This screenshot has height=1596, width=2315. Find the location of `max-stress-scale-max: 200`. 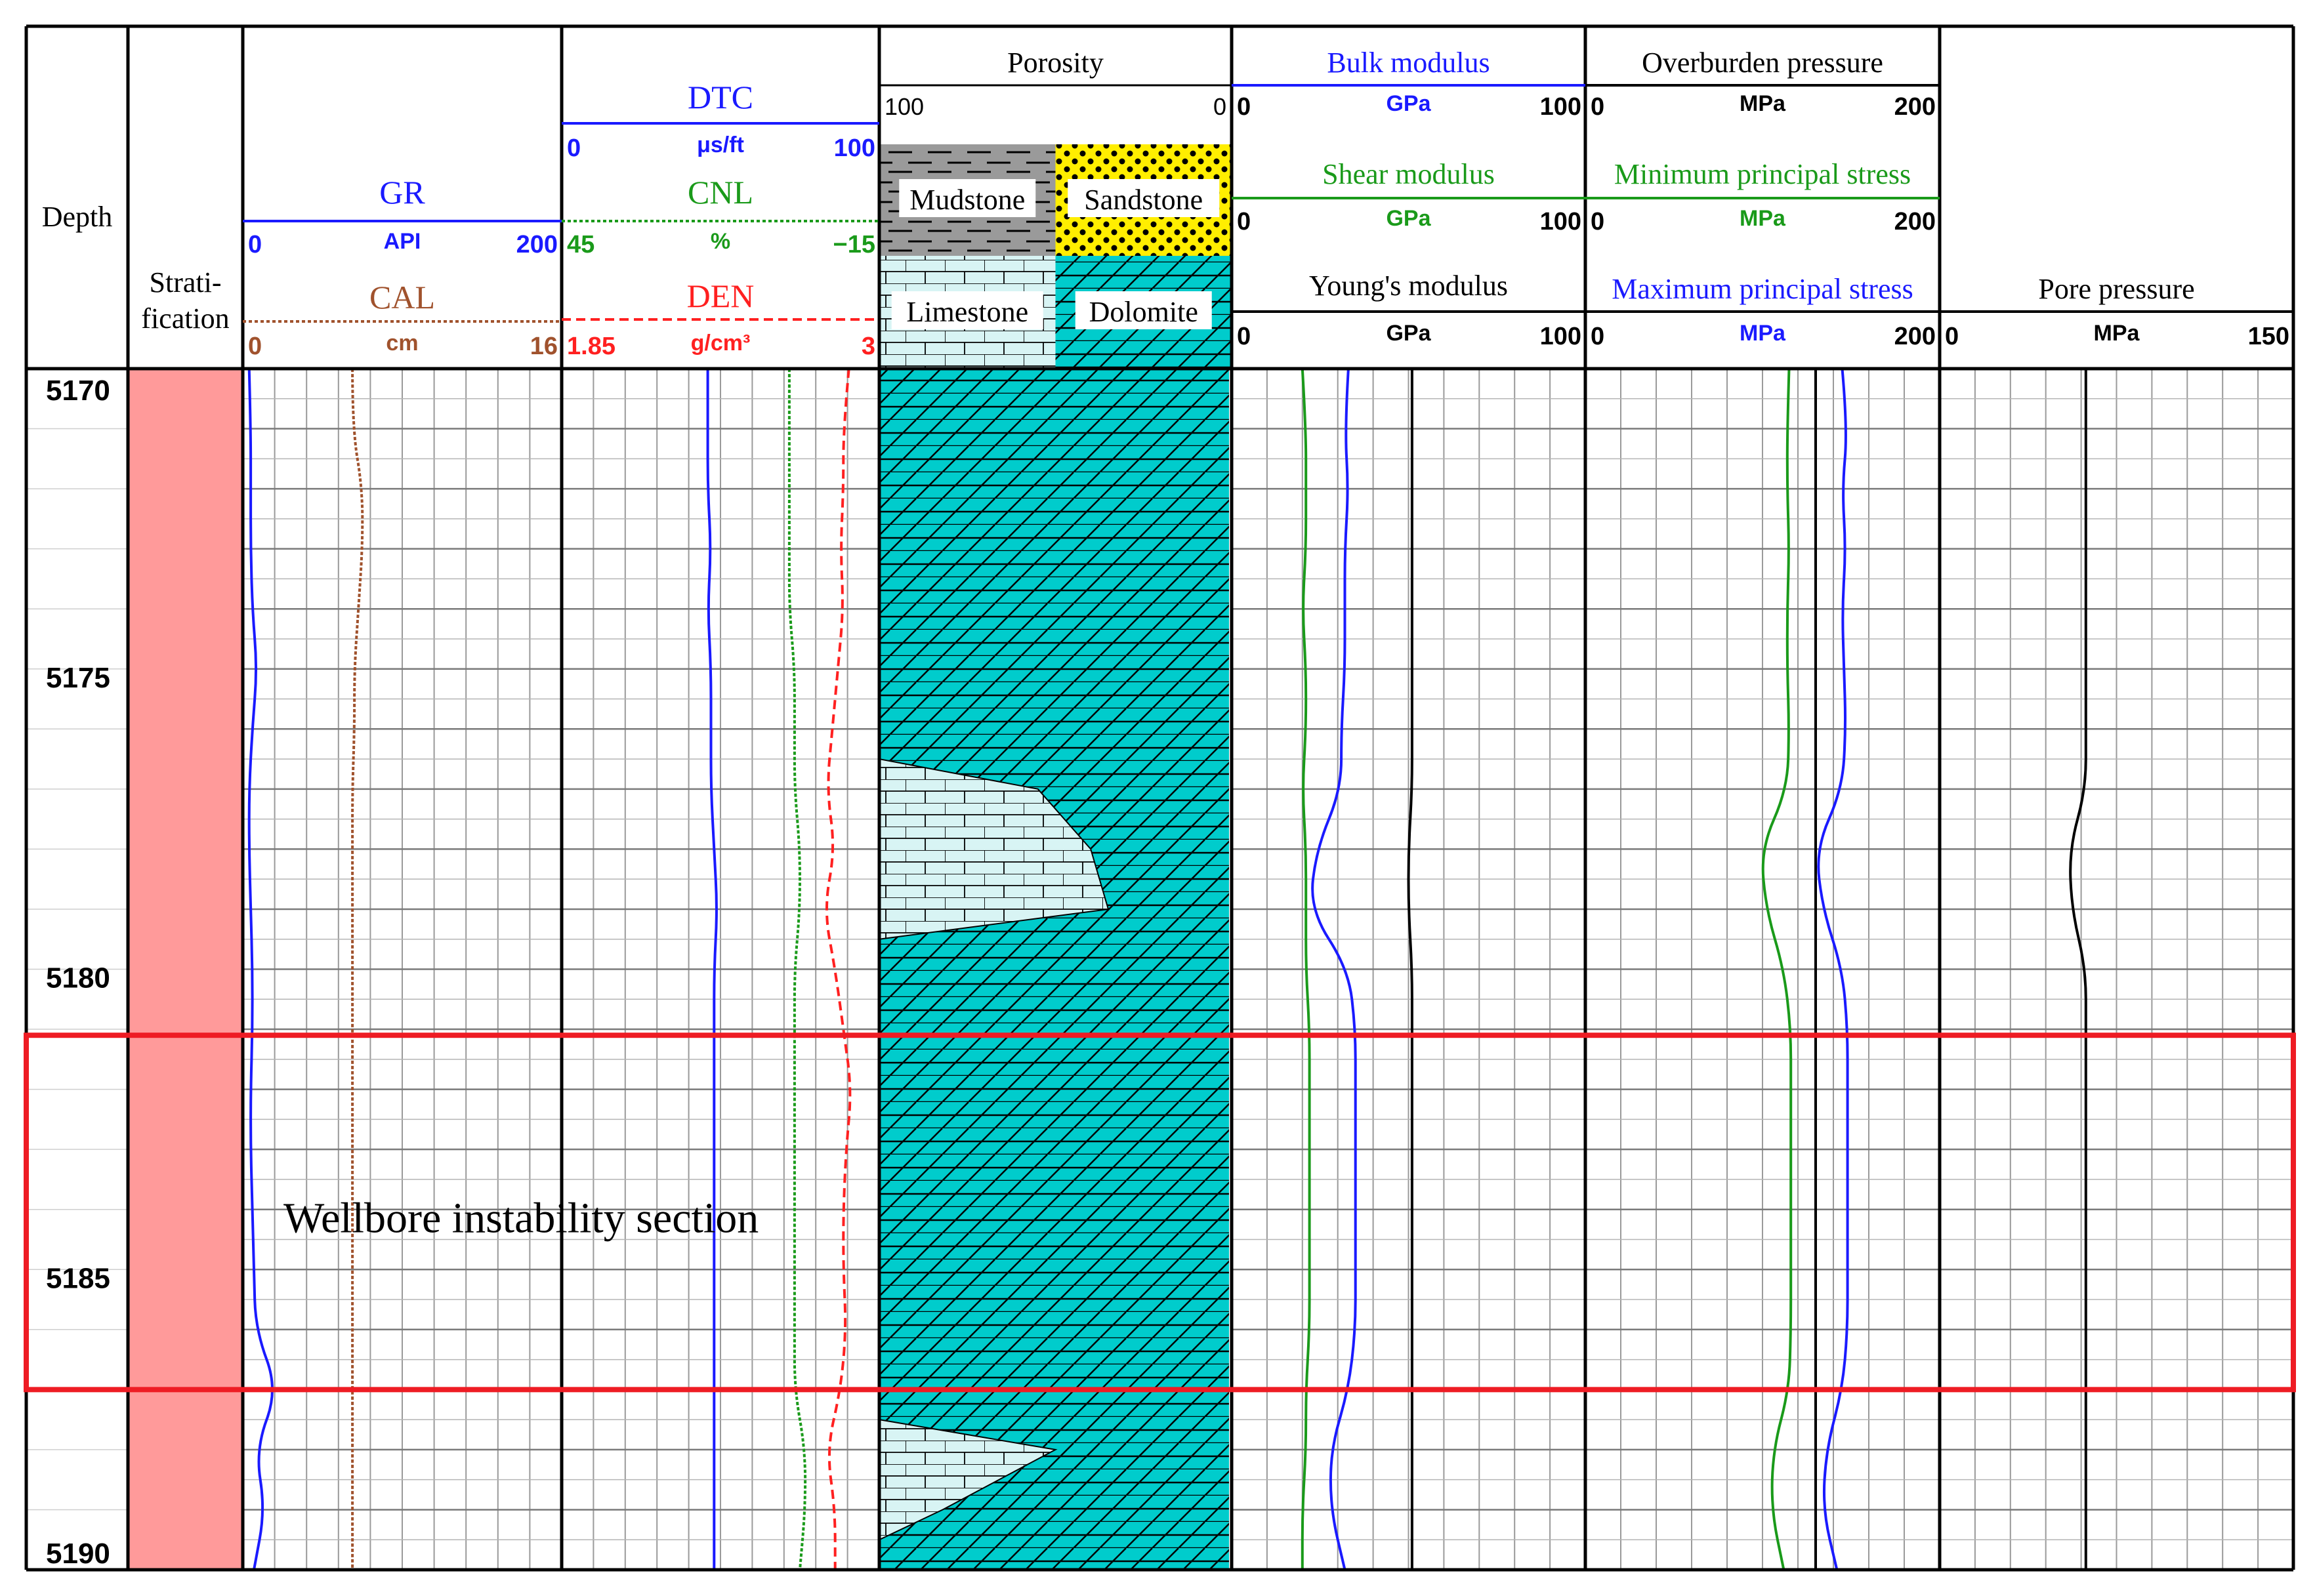

max-stress-scale-max: 200 is located at coordinates (1915, 336).